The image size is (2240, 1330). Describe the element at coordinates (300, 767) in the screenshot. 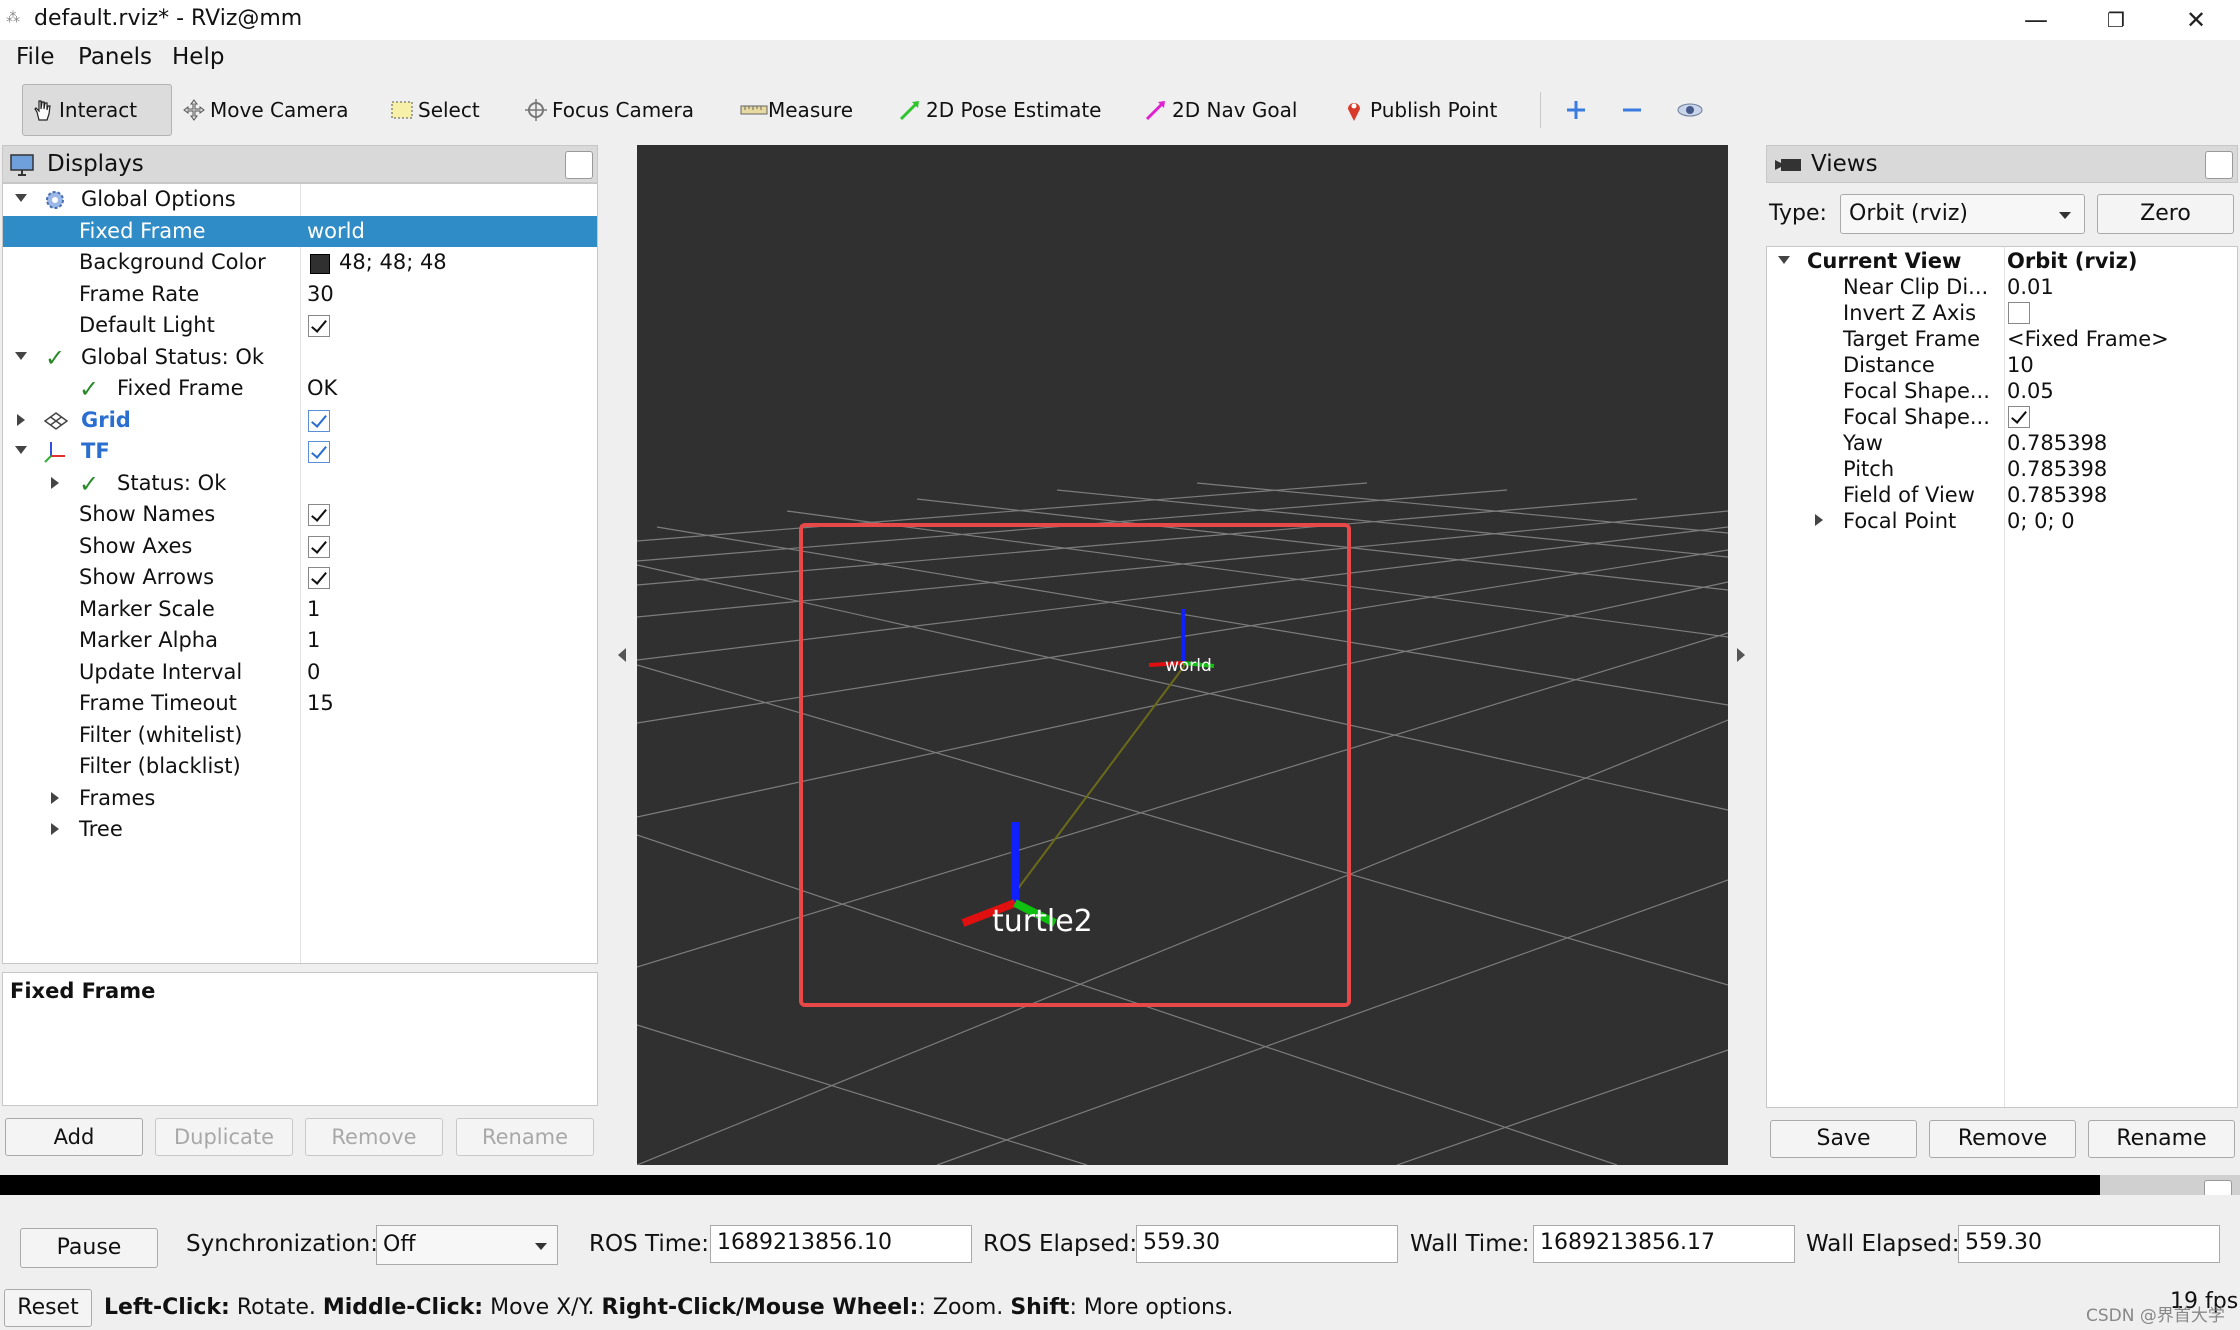

I see `tree-row-filter-blacklist: Filter (blacklist)` at that location.